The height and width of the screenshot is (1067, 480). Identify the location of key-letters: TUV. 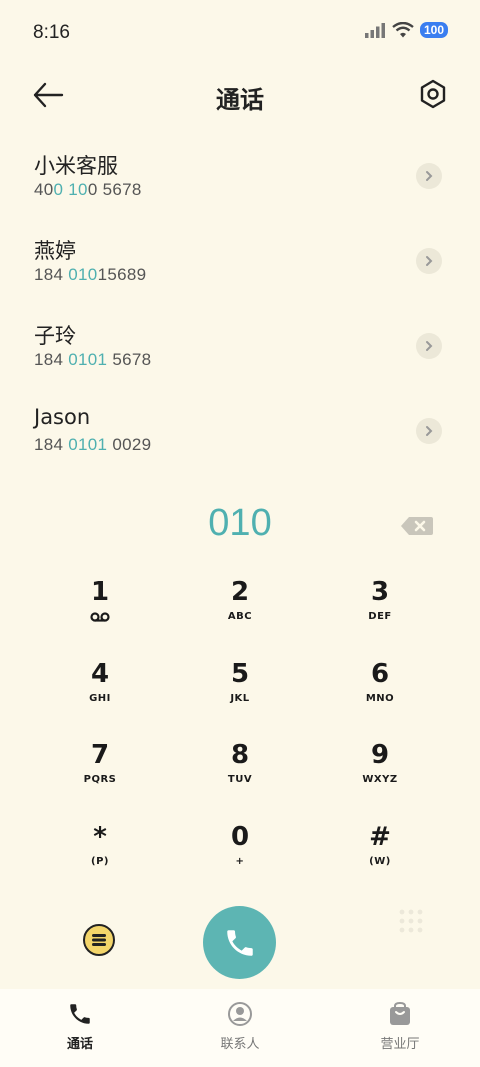
(240, 779).